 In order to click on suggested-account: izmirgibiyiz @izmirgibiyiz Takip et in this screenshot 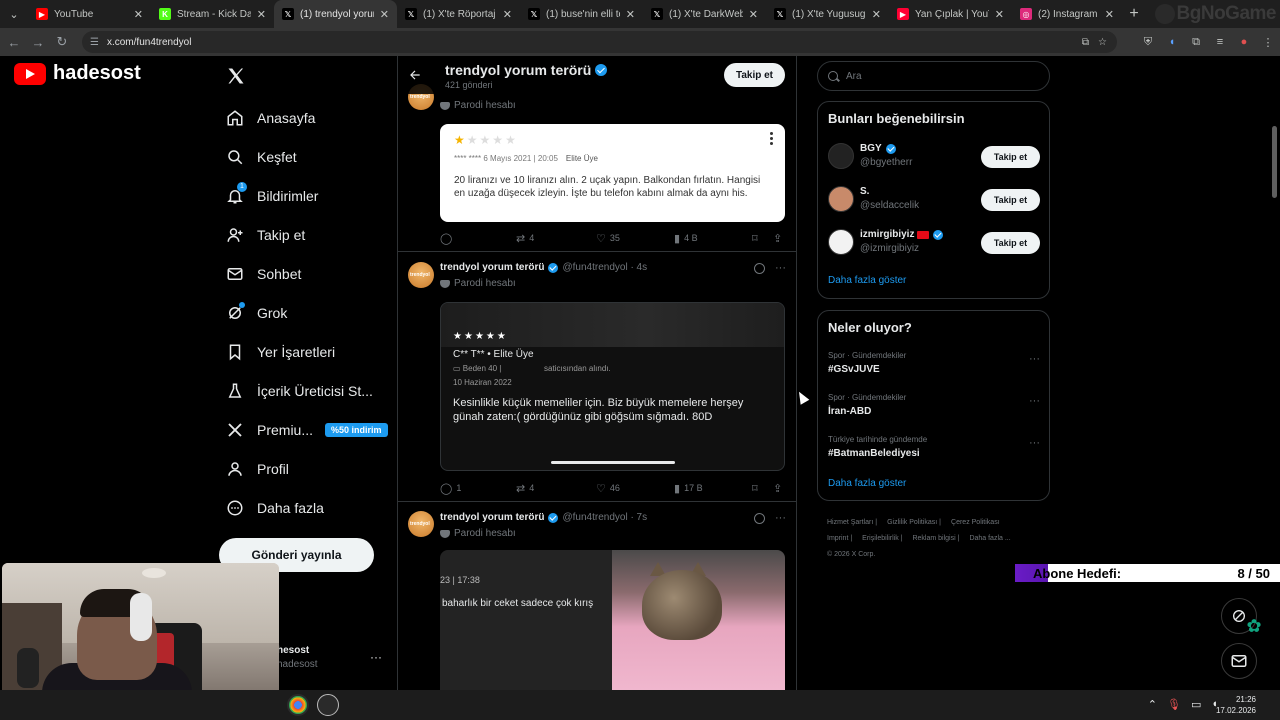, I will do `click(934, 242)`.